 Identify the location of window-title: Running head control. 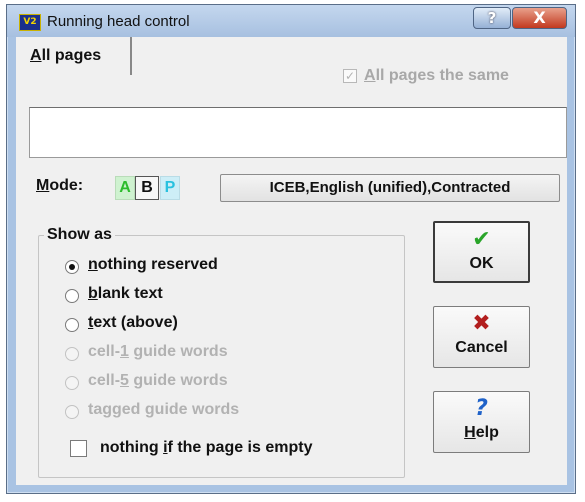
(118, 21).